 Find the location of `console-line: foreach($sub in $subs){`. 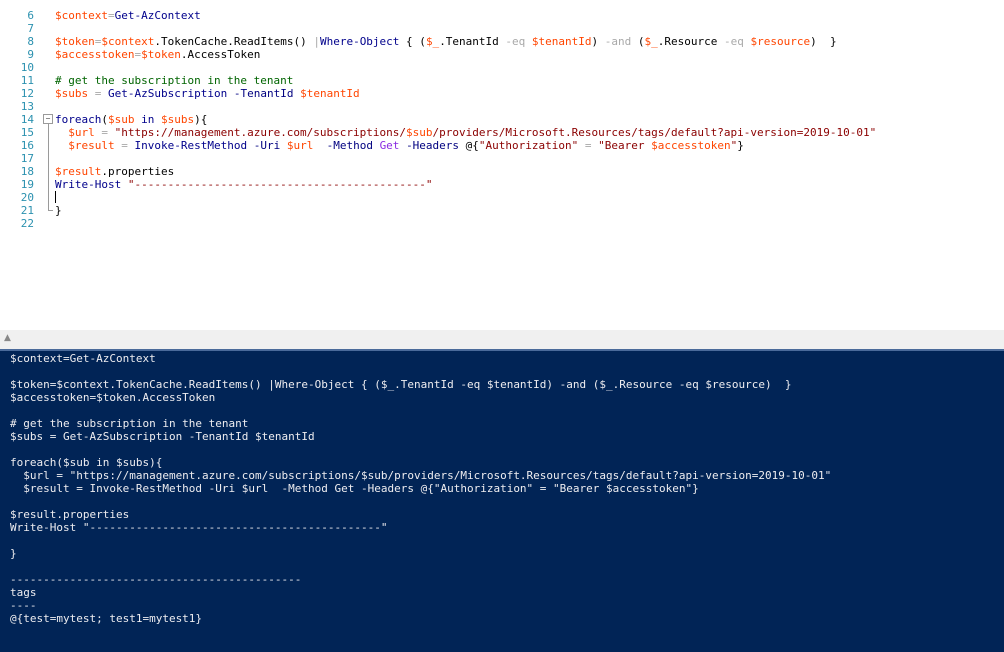

console-line: foreach($sub in $subs){ is located at coordinates (86, 462).